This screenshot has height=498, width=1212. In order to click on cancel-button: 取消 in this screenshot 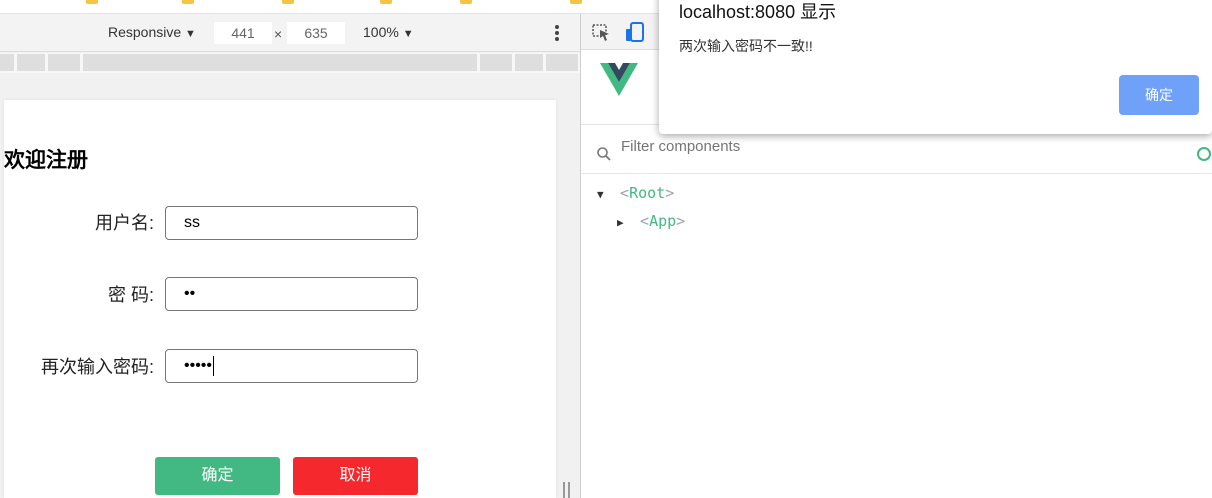, I will do `click(355, 476)`.